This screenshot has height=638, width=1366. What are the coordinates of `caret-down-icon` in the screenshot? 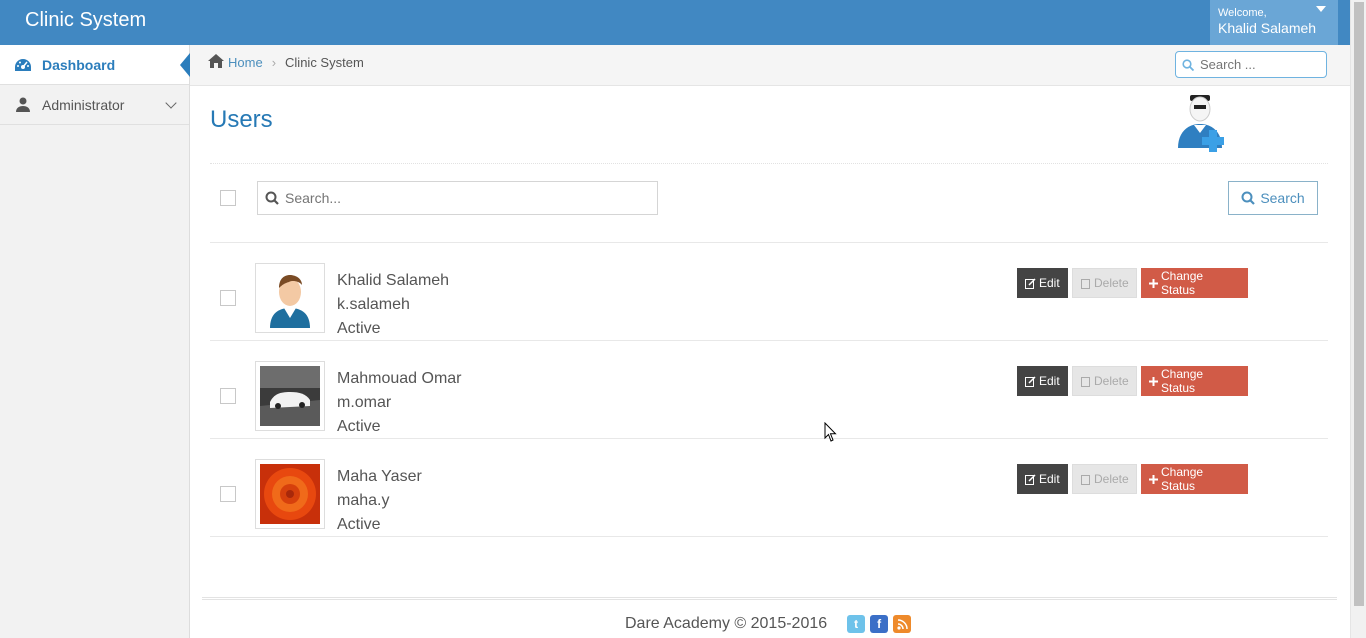 It's located at (1321, 9).